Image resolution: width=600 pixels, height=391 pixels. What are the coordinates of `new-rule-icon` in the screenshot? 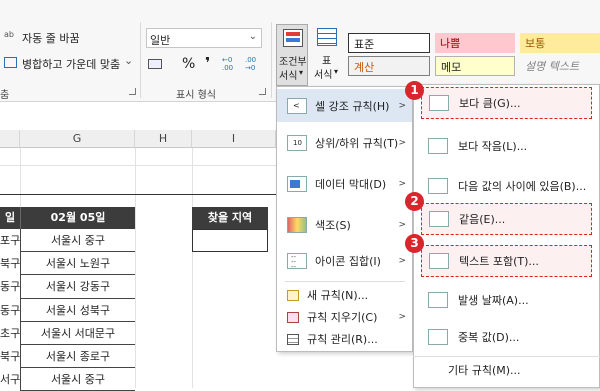 It's located at (293, 295).